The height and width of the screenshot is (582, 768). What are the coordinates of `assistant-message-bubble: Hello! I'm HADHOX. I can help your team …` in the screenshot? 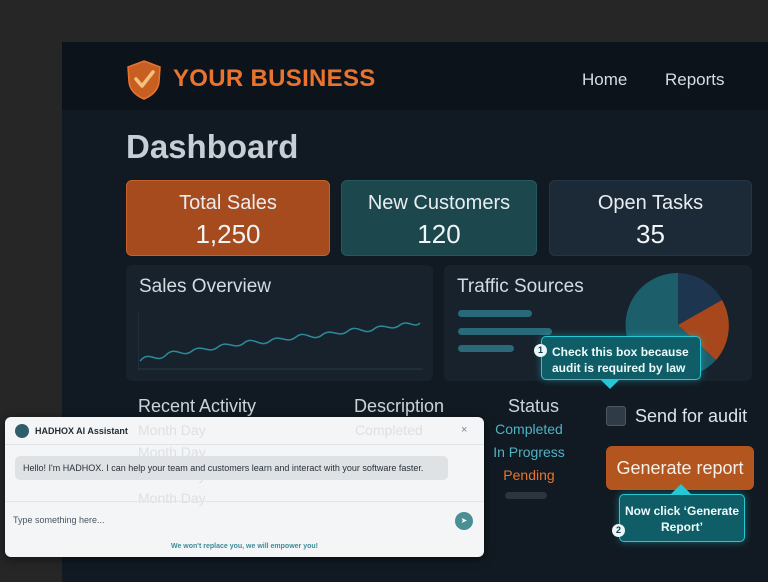 It's located at (231, 468).